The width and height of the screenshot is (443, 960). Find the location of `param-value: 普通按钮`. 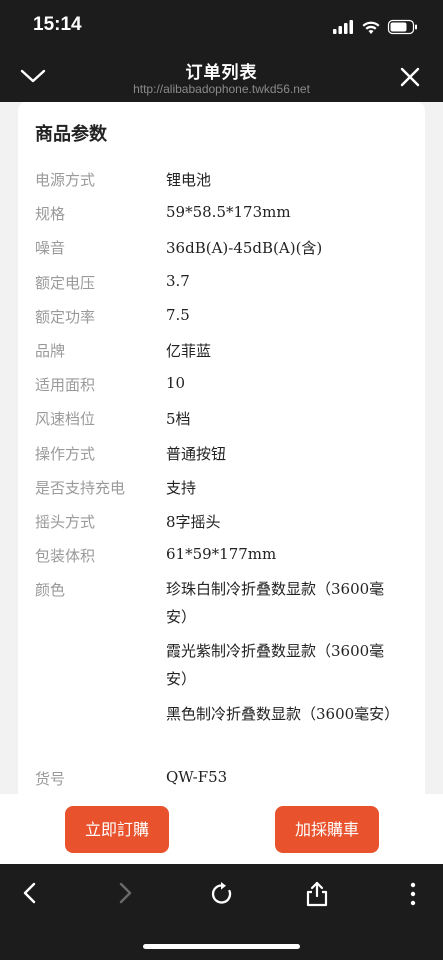

param-value: 普通按钮 is located at coordinates (196, 454).